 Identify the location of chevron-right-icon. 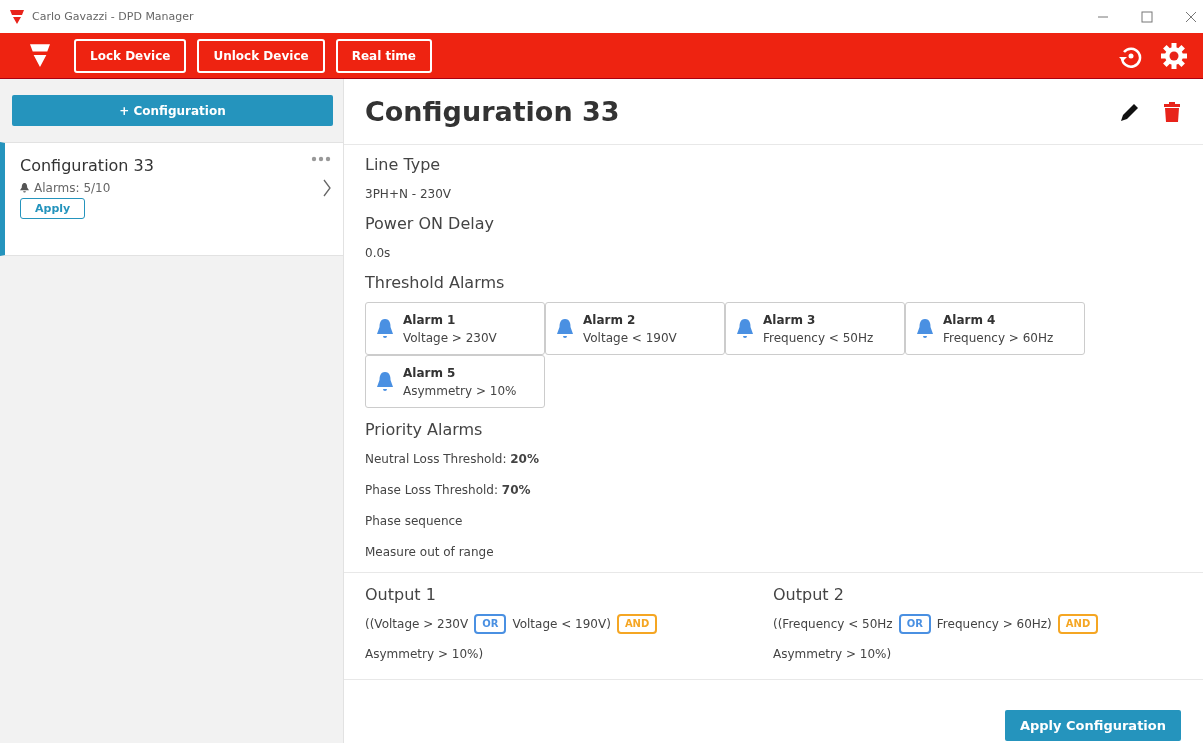
(327, 188).